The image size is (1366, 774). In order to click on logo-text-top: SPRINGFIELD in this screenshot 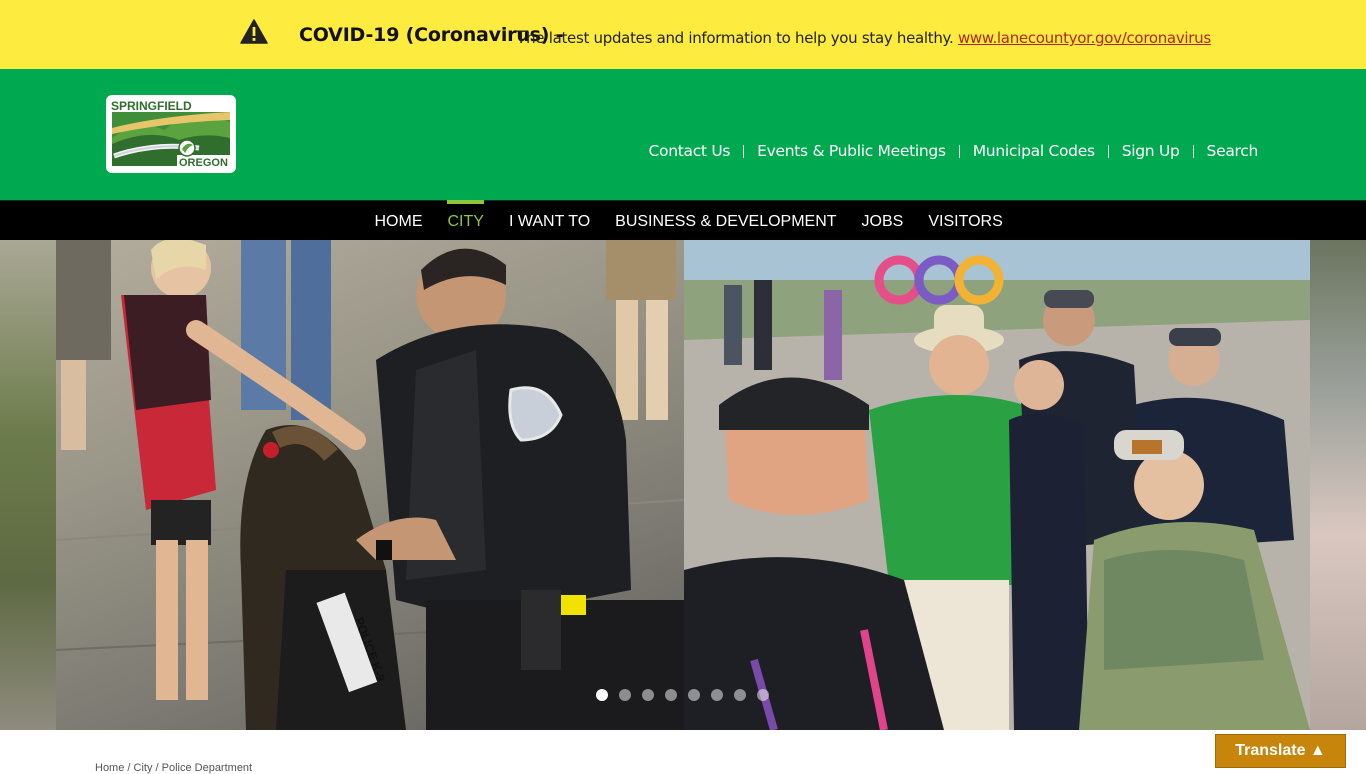, I will do `click(151, 106)`.